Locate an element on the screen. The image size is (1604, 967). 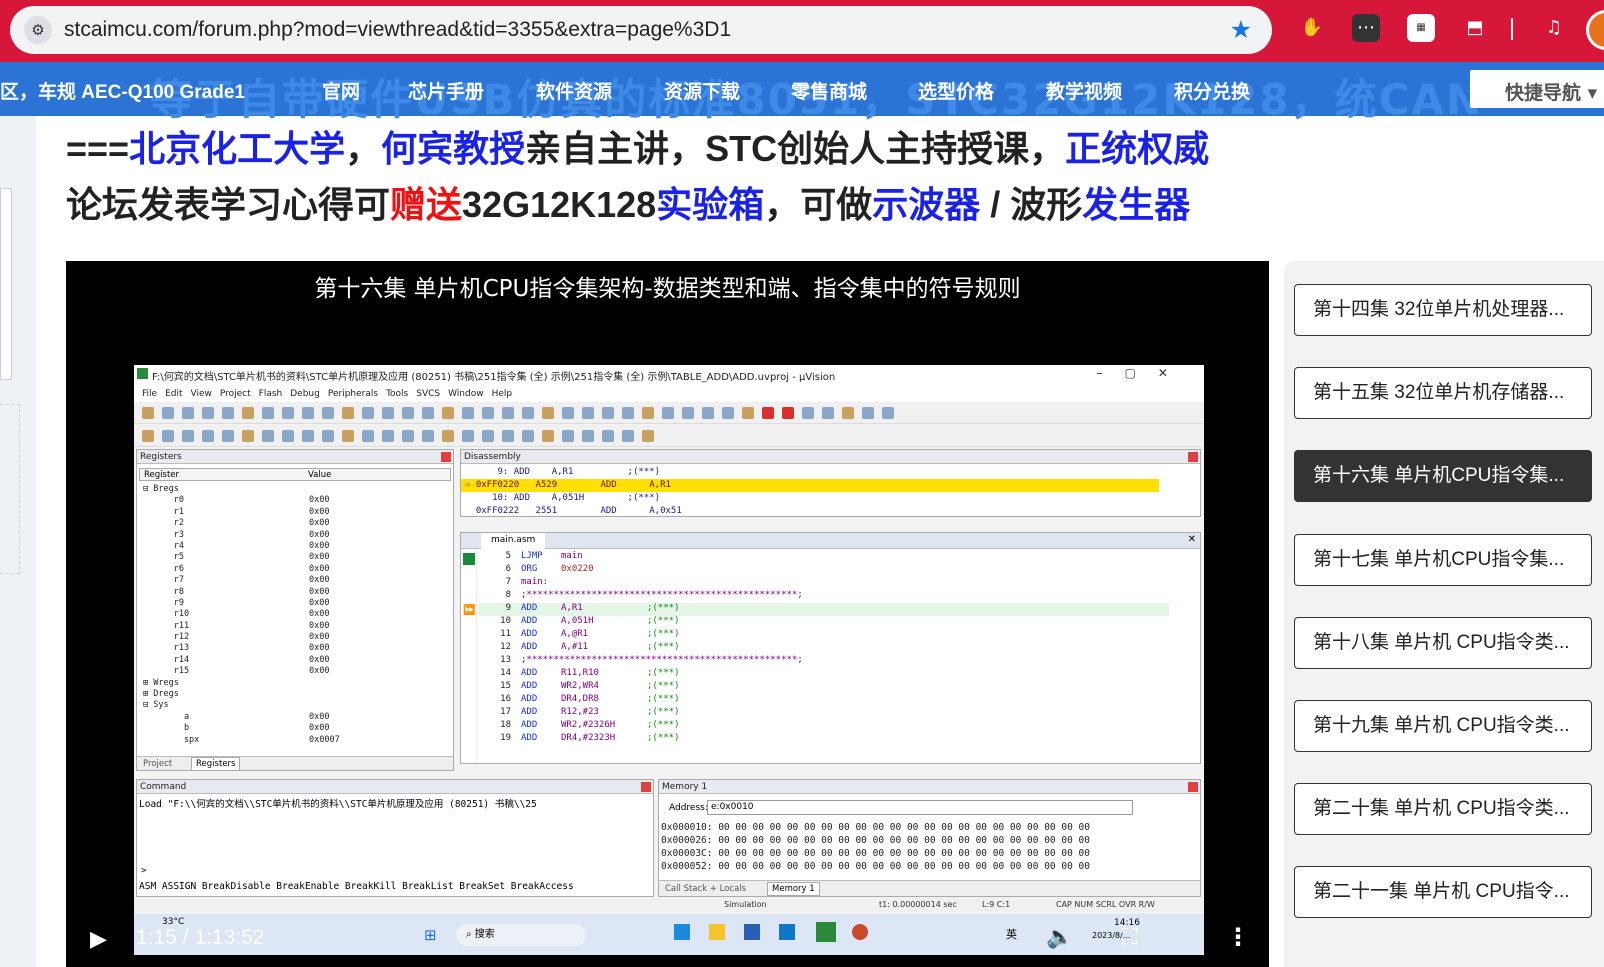
source-line: 17 ADD R12,#23 ;(***) is located at coordinates (829, 713).